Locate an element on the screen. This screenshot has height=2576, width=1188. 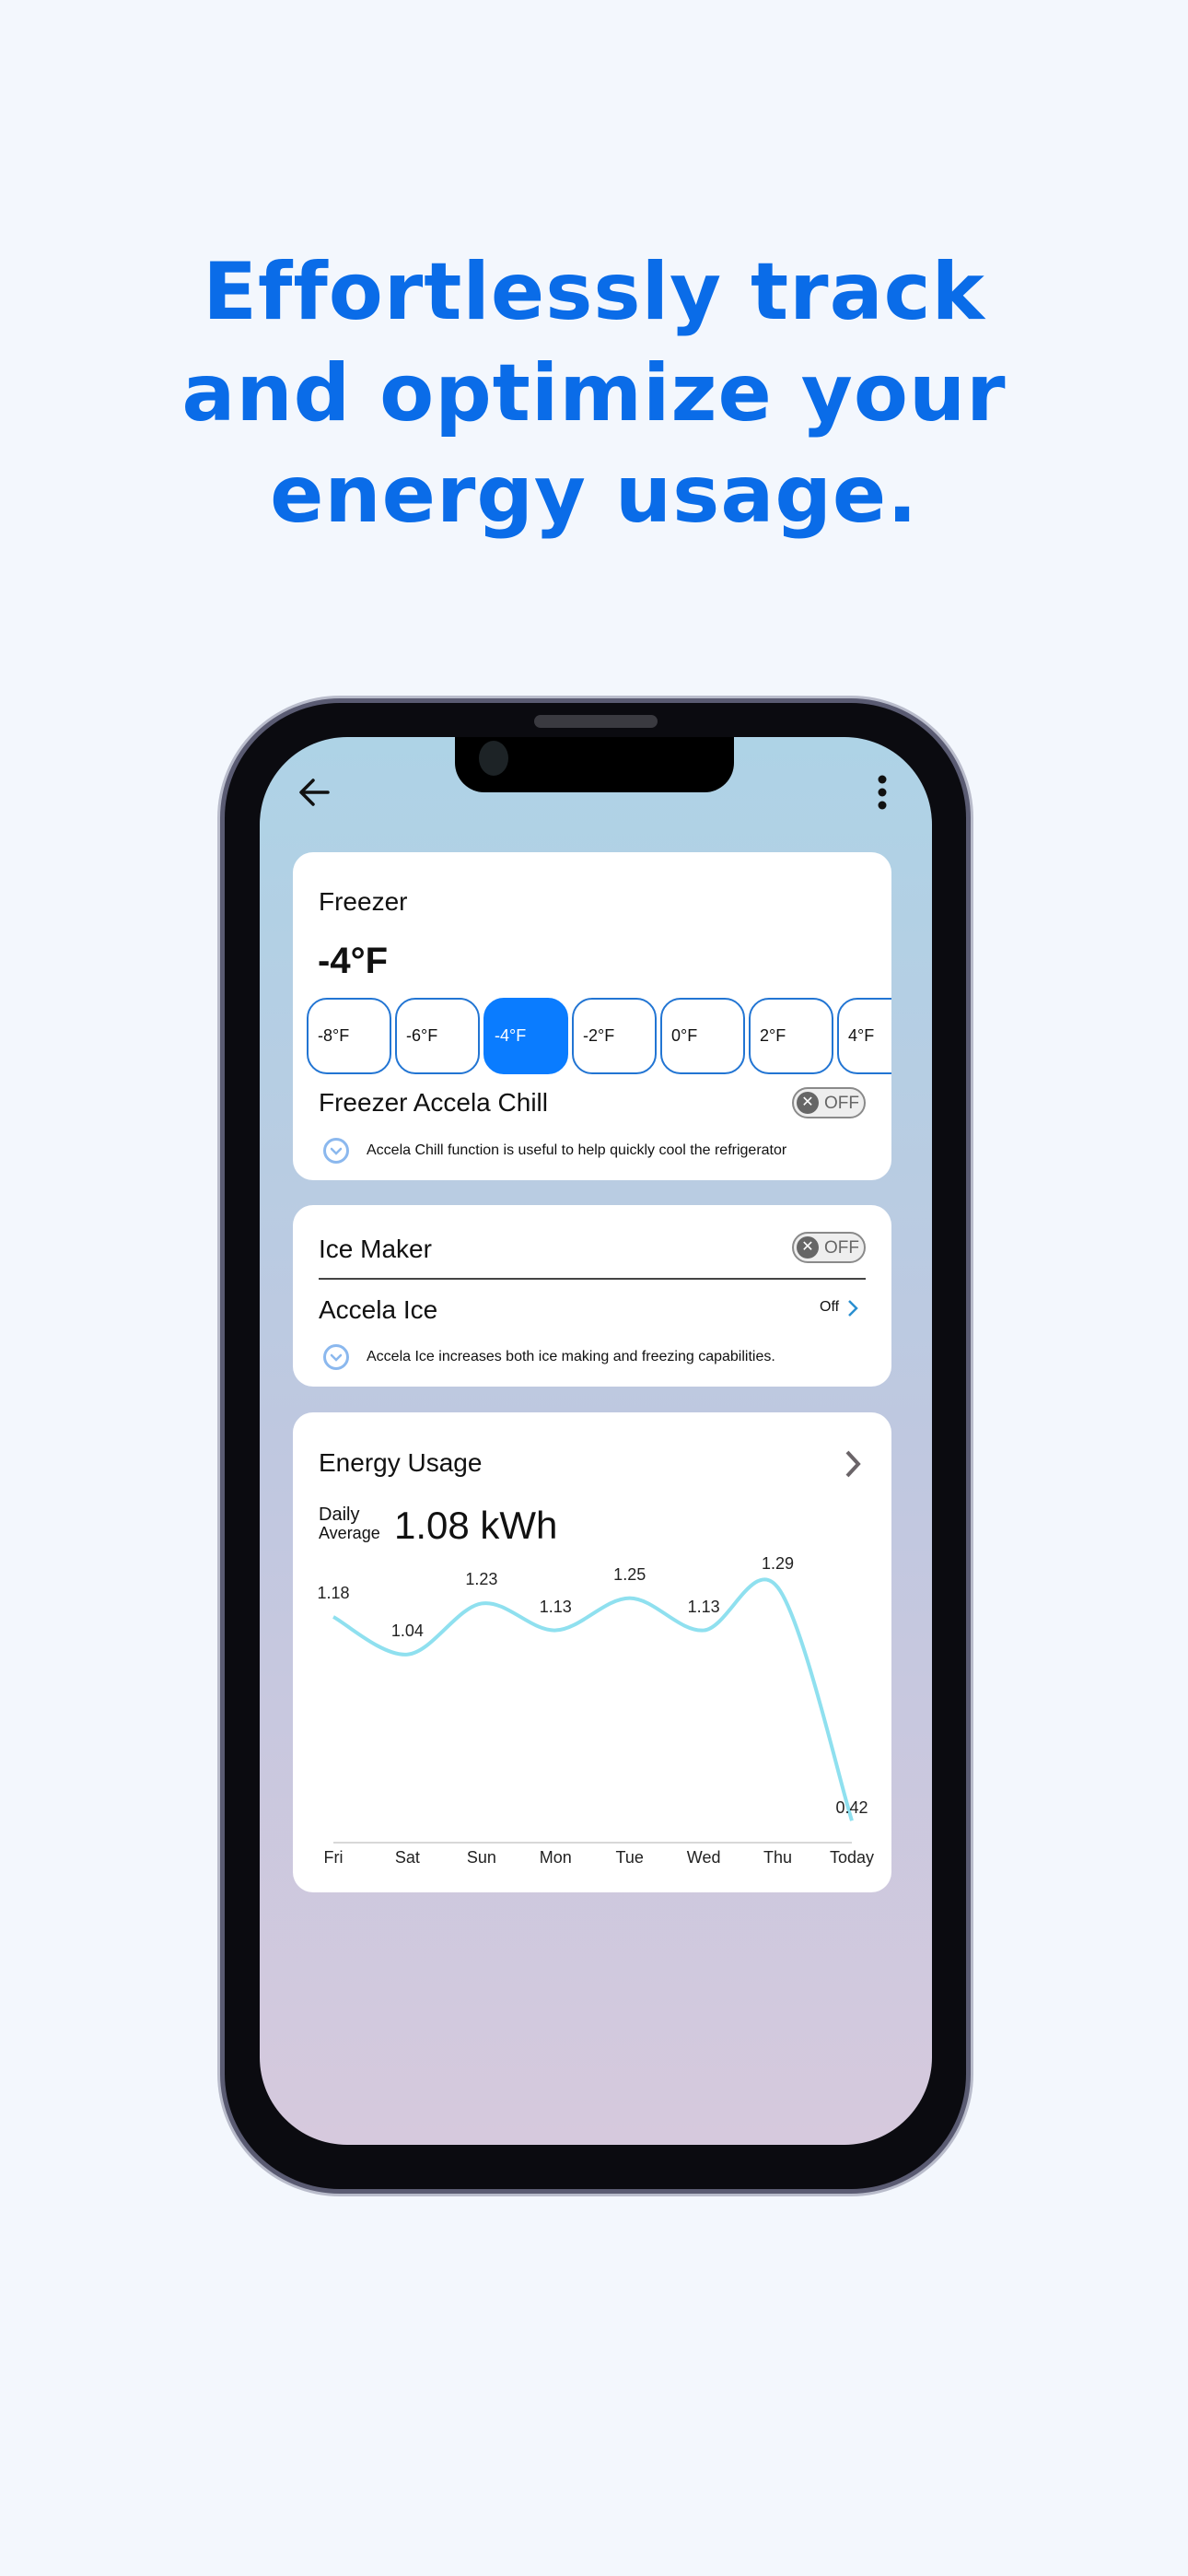
temp-option: -8°F is located at coordinates (349, 1036).